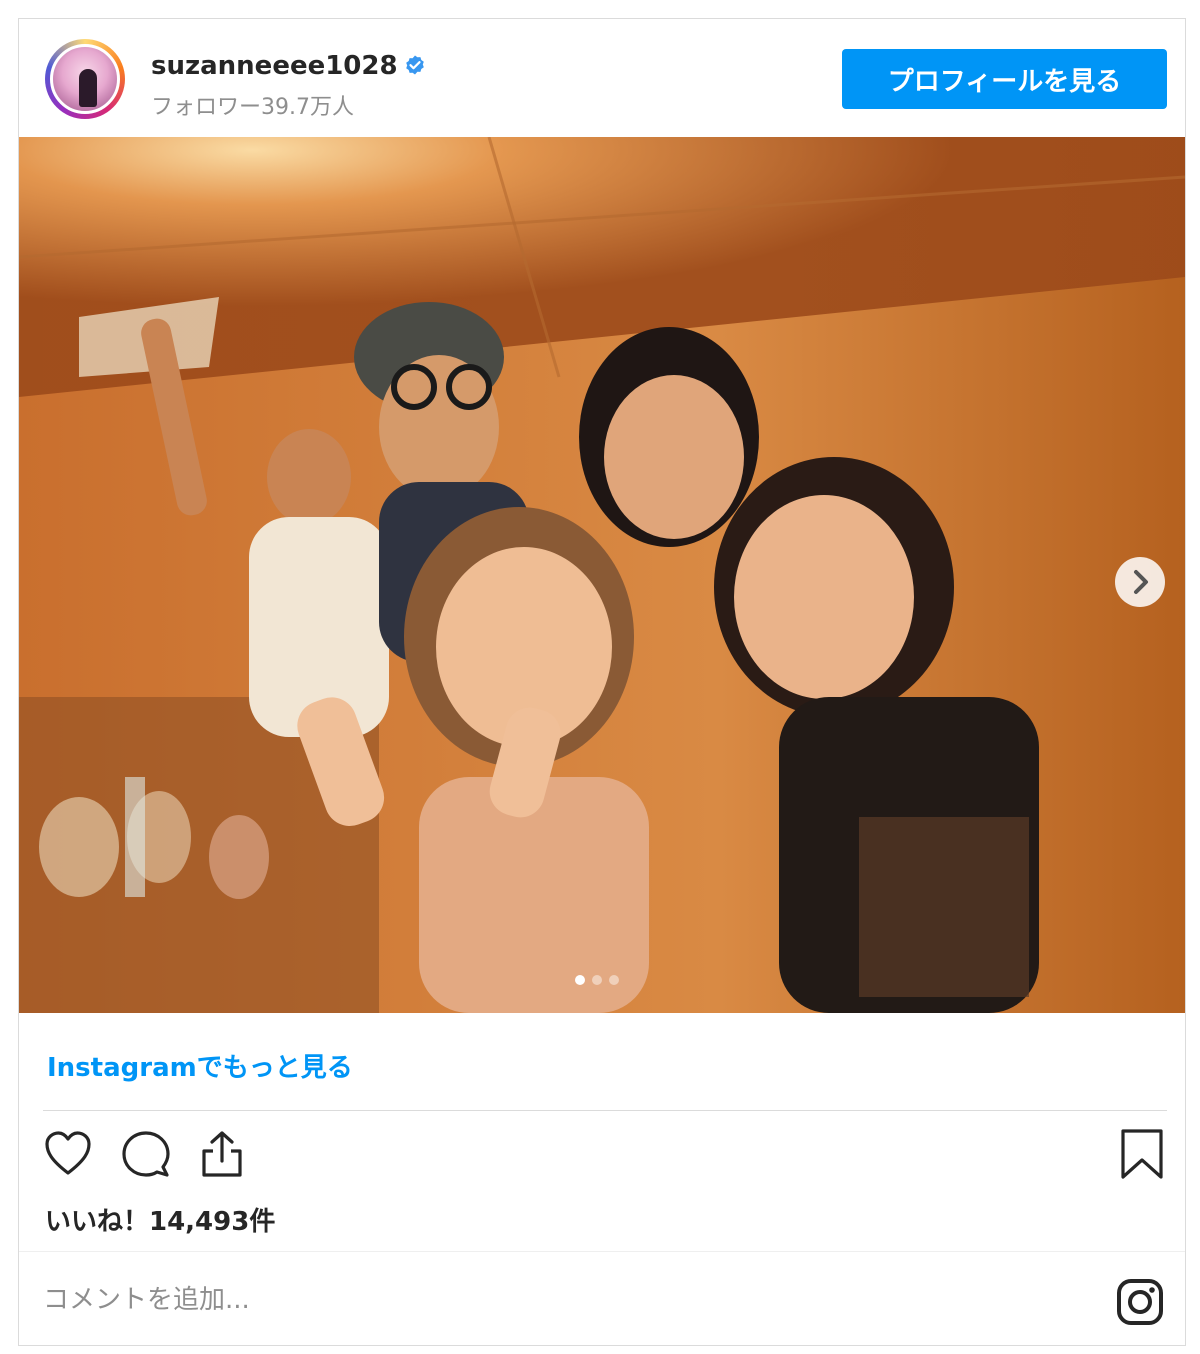  I want to click on carousel-indicator, so click(600, 977).